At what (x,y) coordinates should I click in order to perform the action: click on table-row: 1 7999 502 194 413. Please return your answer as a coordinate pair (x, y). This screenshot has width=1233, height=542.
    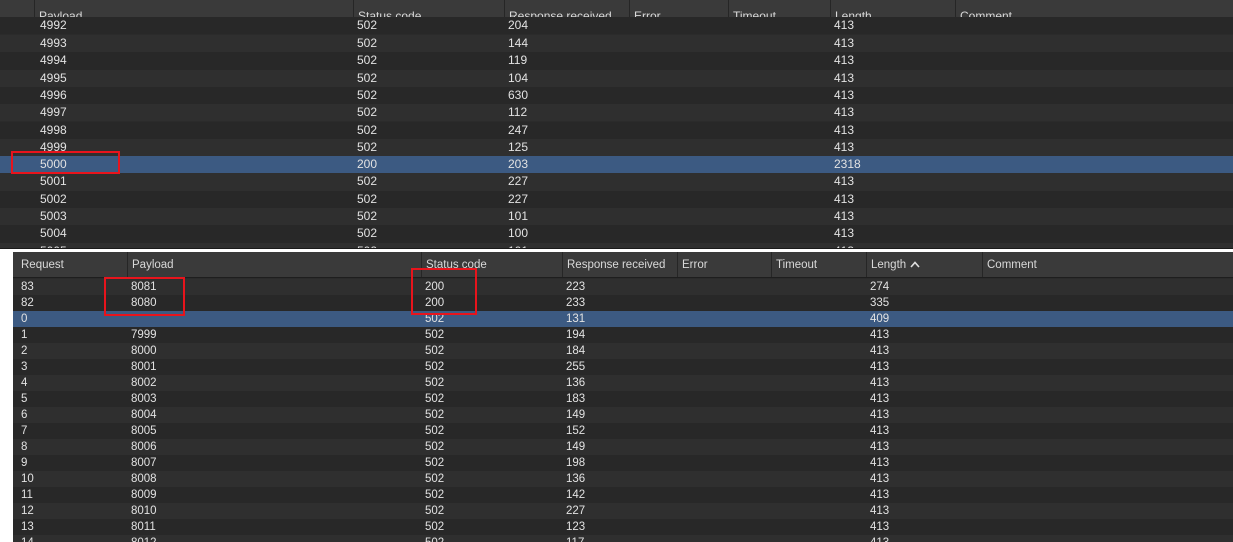
    Looking at the image, I should click on (623, 335).